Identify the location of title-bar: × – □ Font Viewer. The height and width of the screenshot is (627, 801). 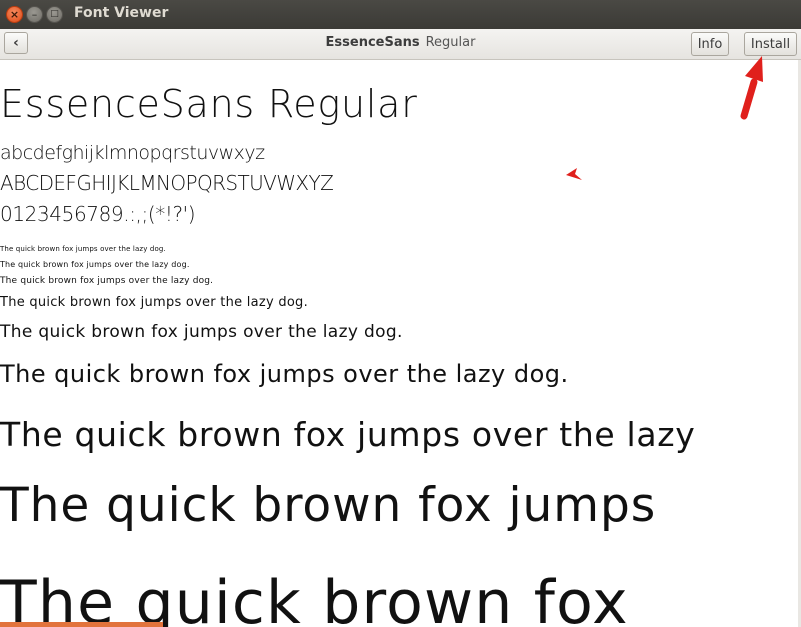
(400, 15).